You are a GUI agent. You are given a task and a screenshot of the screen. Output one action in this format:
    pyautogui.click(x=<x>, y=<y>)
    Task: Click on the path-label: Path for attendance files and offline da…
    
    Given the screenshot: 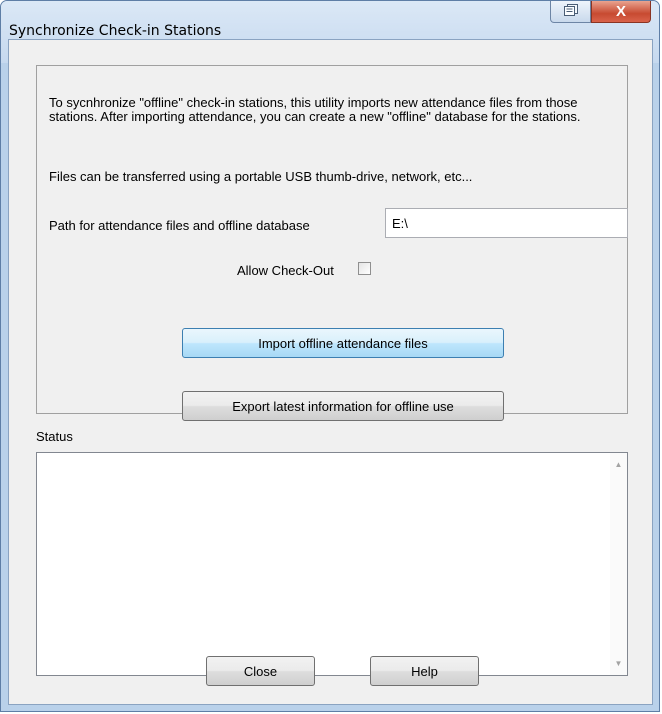 What is the action you would take?
    pyautogui.click(x=179, y=225)
    